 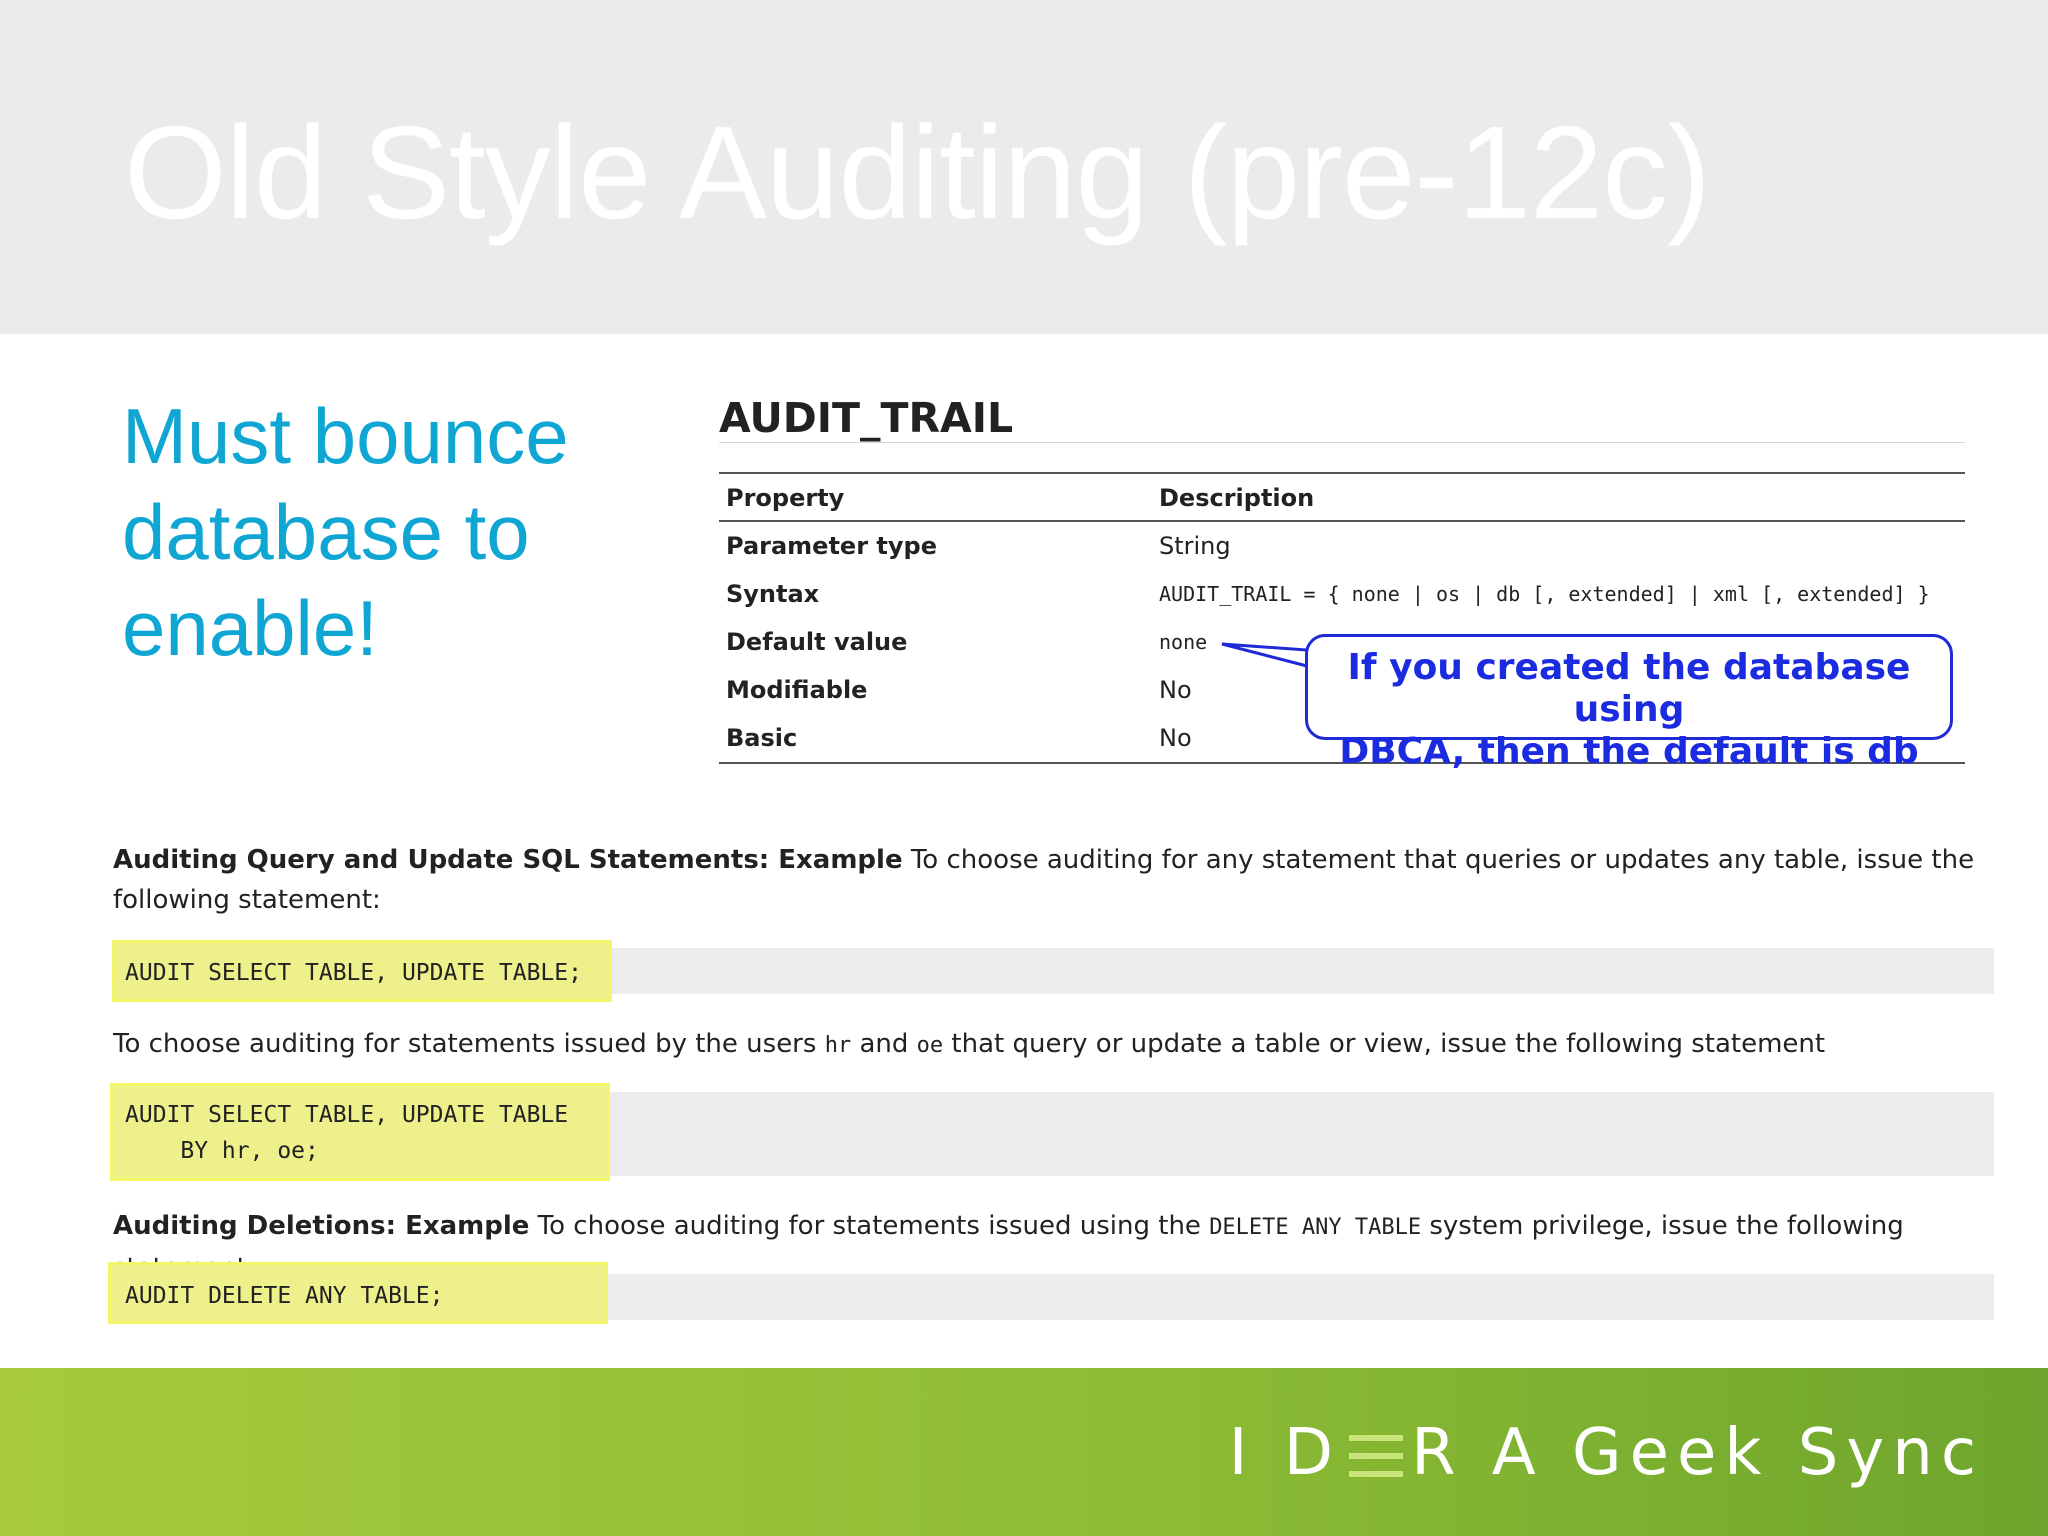 What do you see at coordinates (773, 594) in the screenshot?
I see `row-property: Syntax` at bounding box center [773, 594].